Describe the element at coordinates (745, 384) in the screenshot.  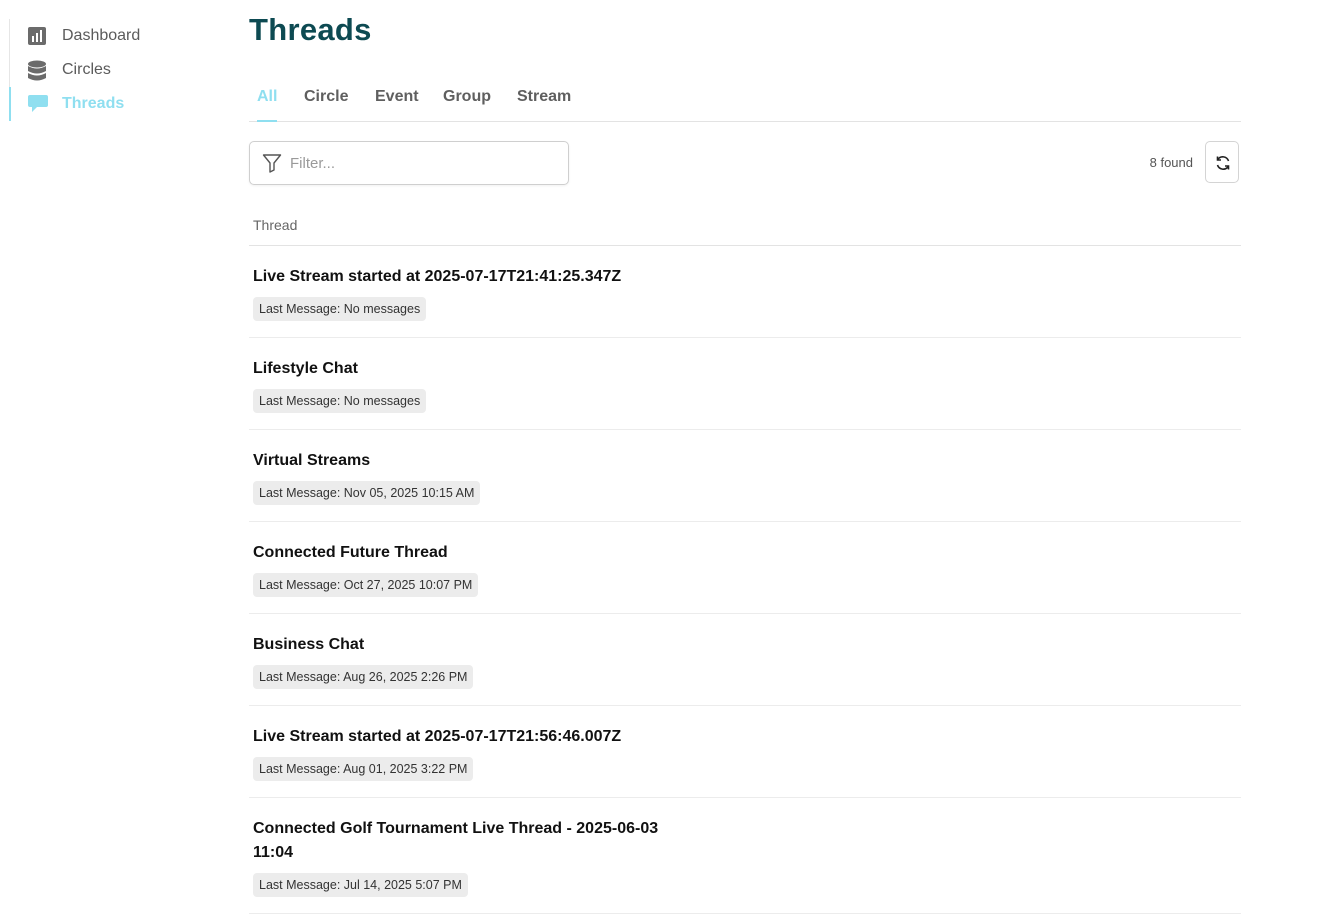
I see `table-row: Lifestyle Chat Last Message: No messages` at that location.